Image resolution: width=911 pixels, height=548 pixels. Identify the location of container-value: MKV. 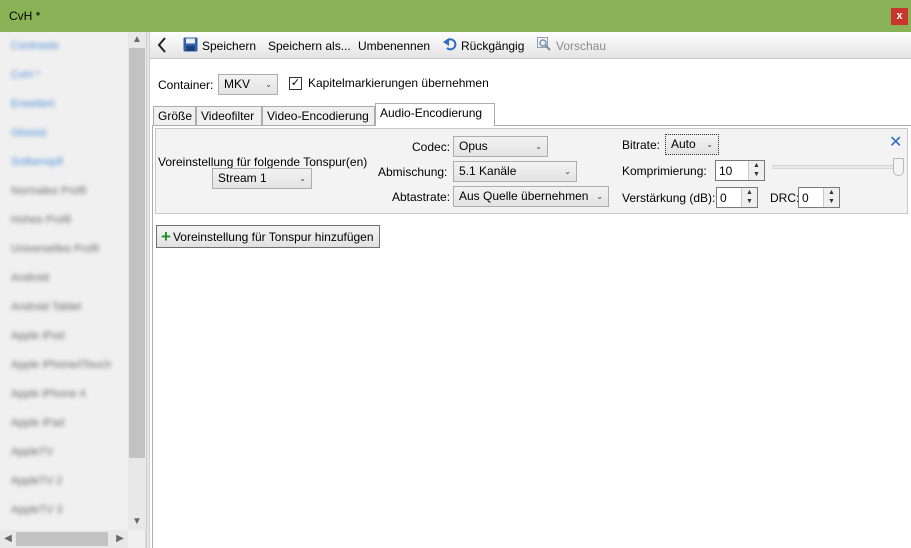
(237, 84).